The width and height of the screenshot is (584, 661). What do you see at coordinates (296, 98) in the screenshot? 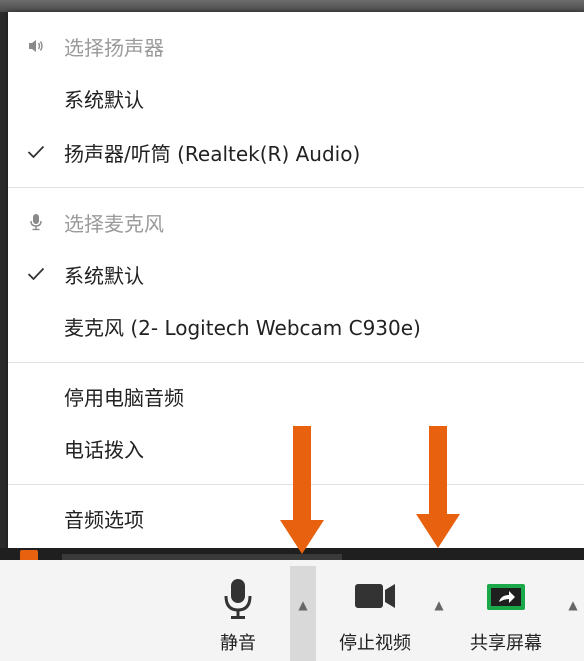
I see `speaker-option-system-default: 系统默认` at bounding box center [296, 98].